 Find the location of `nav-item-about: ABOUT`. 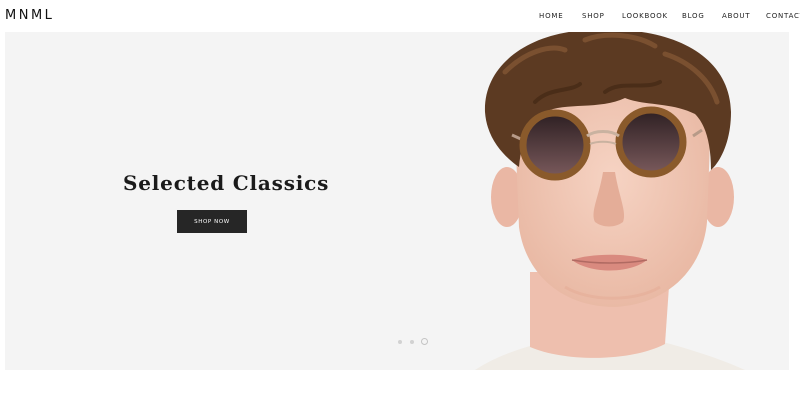

nav-item-about: ABOUT is located at coordinates (736, 16).